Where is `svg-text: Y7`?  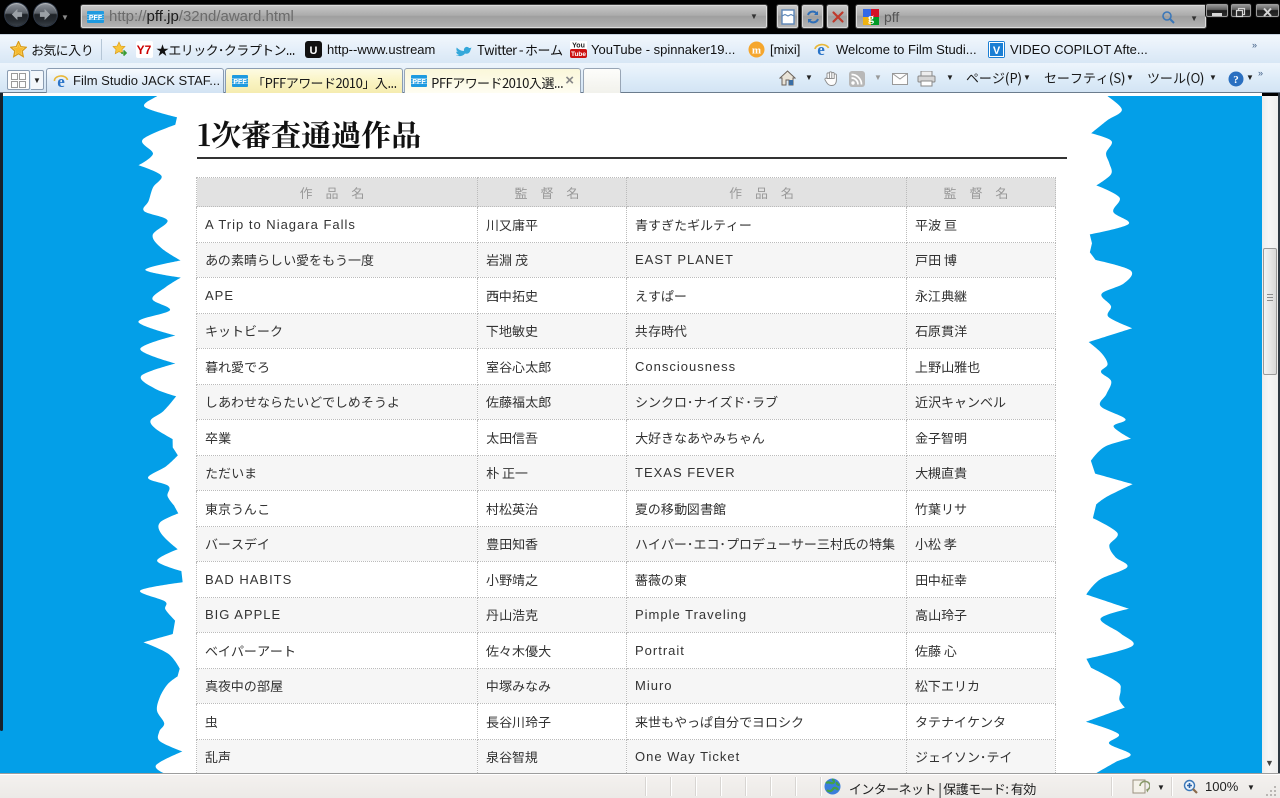
svg-text: Y7 is located at coordinates (144, 50).